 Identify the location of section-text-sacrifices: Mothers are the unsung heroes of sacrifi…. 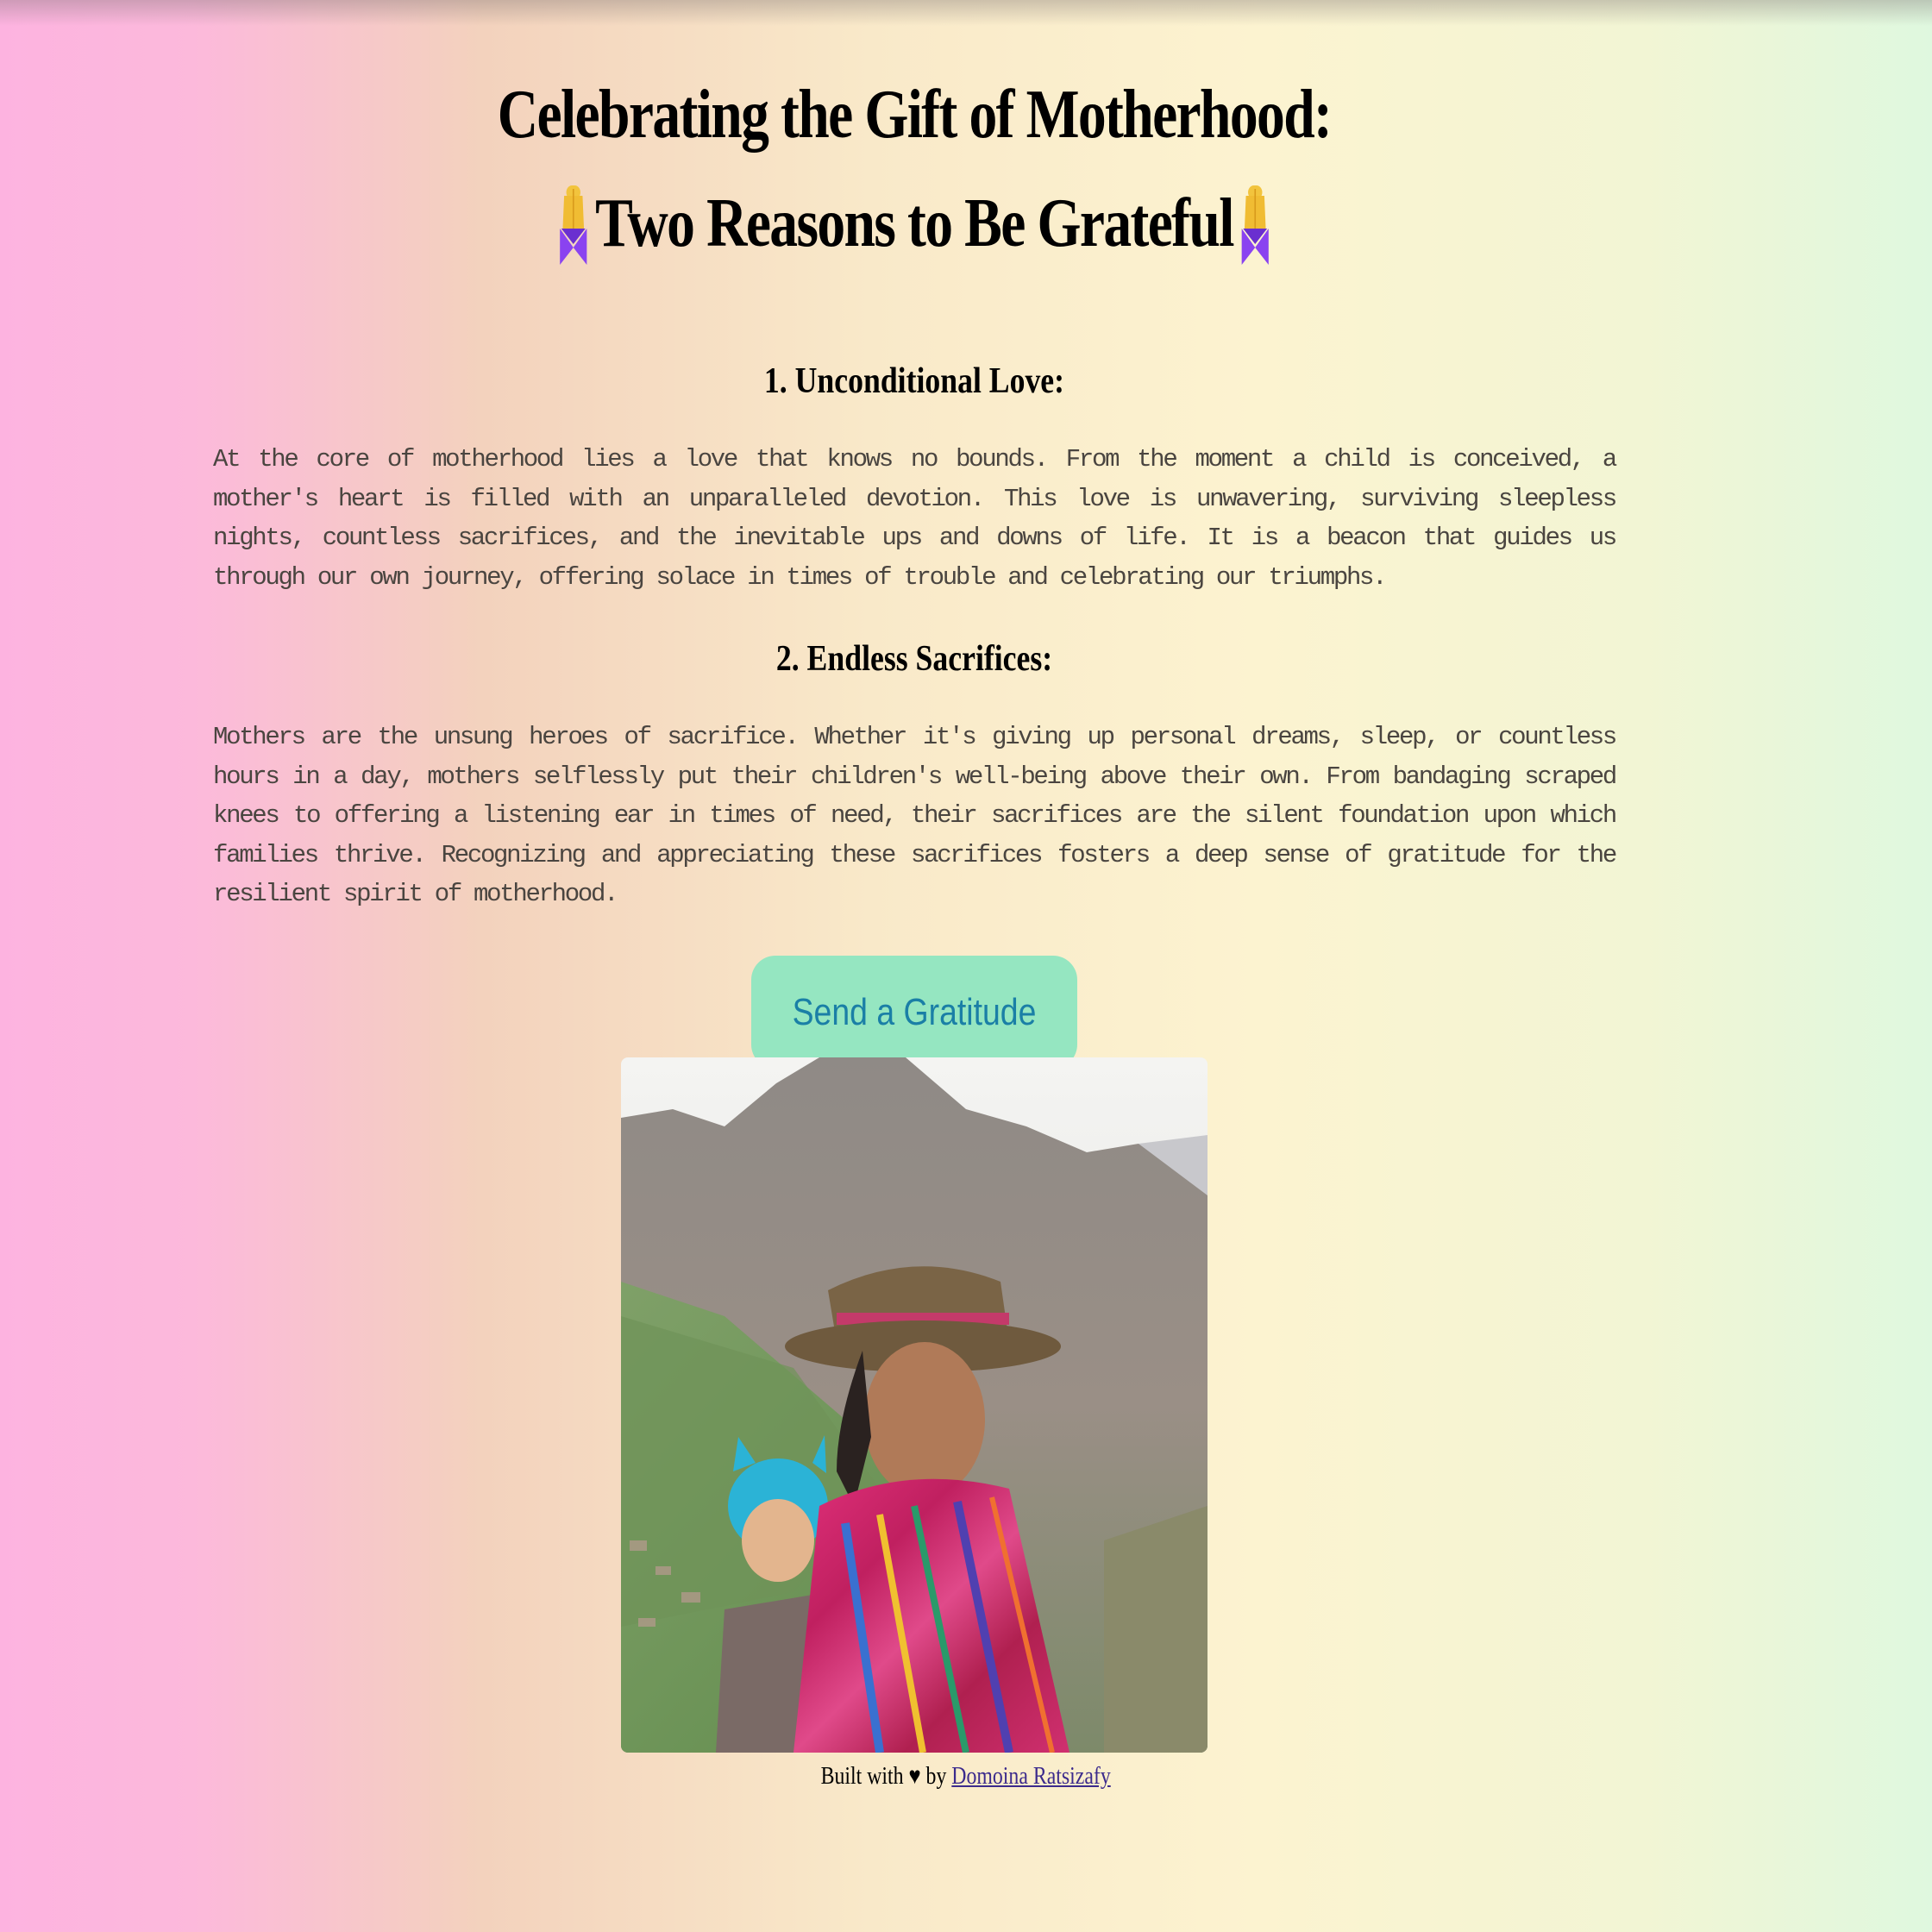
(915, 816).